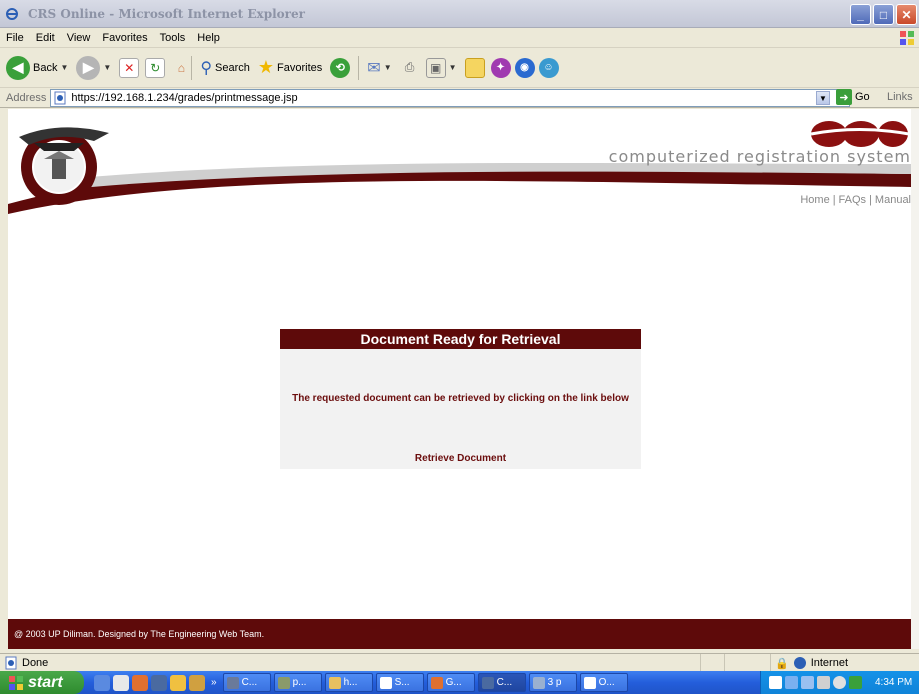  I want to click on print-icon: ⎙, so click(410, 68).